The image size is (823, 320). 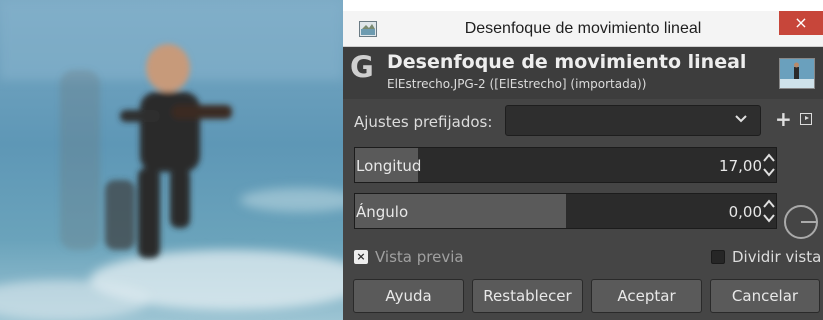 I want to click on title-bar: Desenfoque de movimiento lineal ×, so click(x=583, y=29).